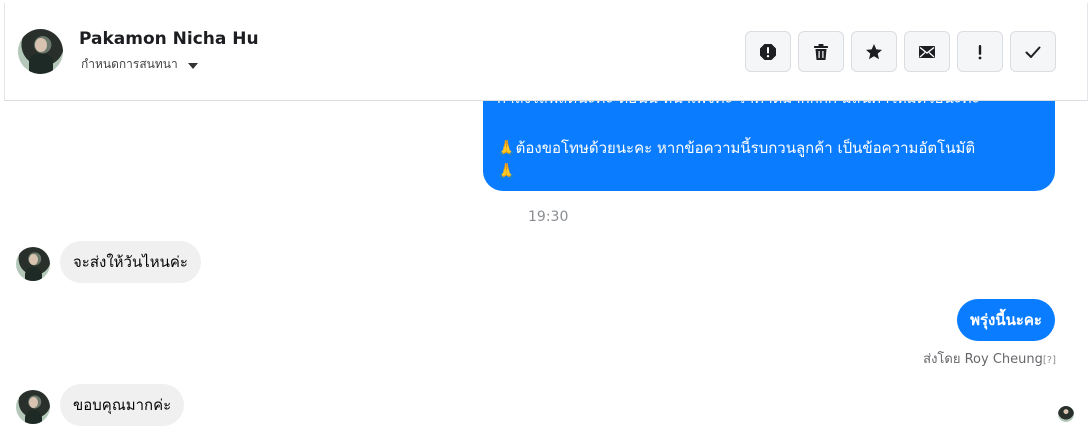 The height and width of the screenshot is (437, 1092). What do you see at coordinates (548, 217) in the screenshot?
I see `message-timestamp: 19:30` at bounding box center [548, 217].